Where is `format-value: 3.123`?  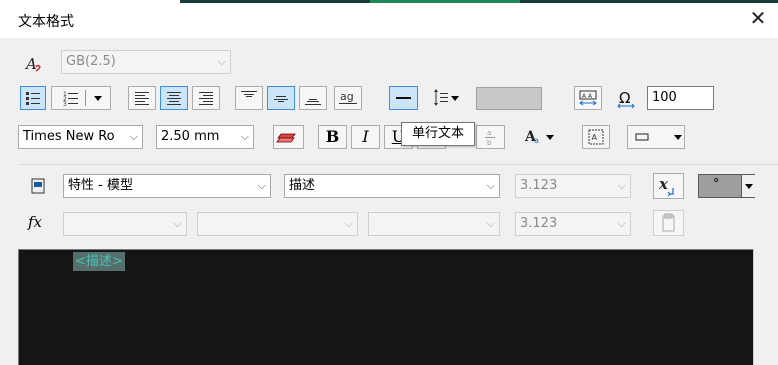
format-value: 3.123 is located at coordinates (539, 185).